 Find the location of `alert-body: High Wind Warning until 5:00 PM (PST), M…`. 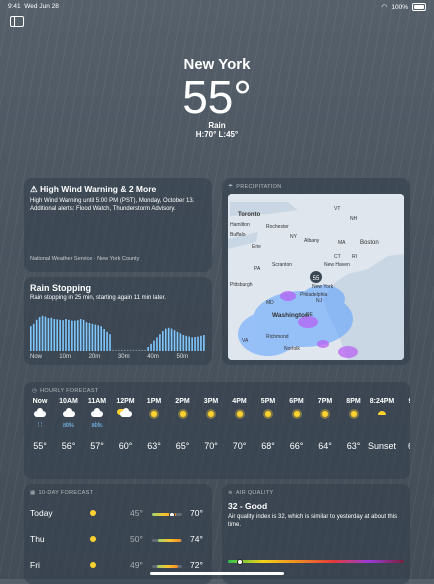

alert-body: High Wind Warning until 5:00 PM (PST), M… is located at coordinates (112, 205).